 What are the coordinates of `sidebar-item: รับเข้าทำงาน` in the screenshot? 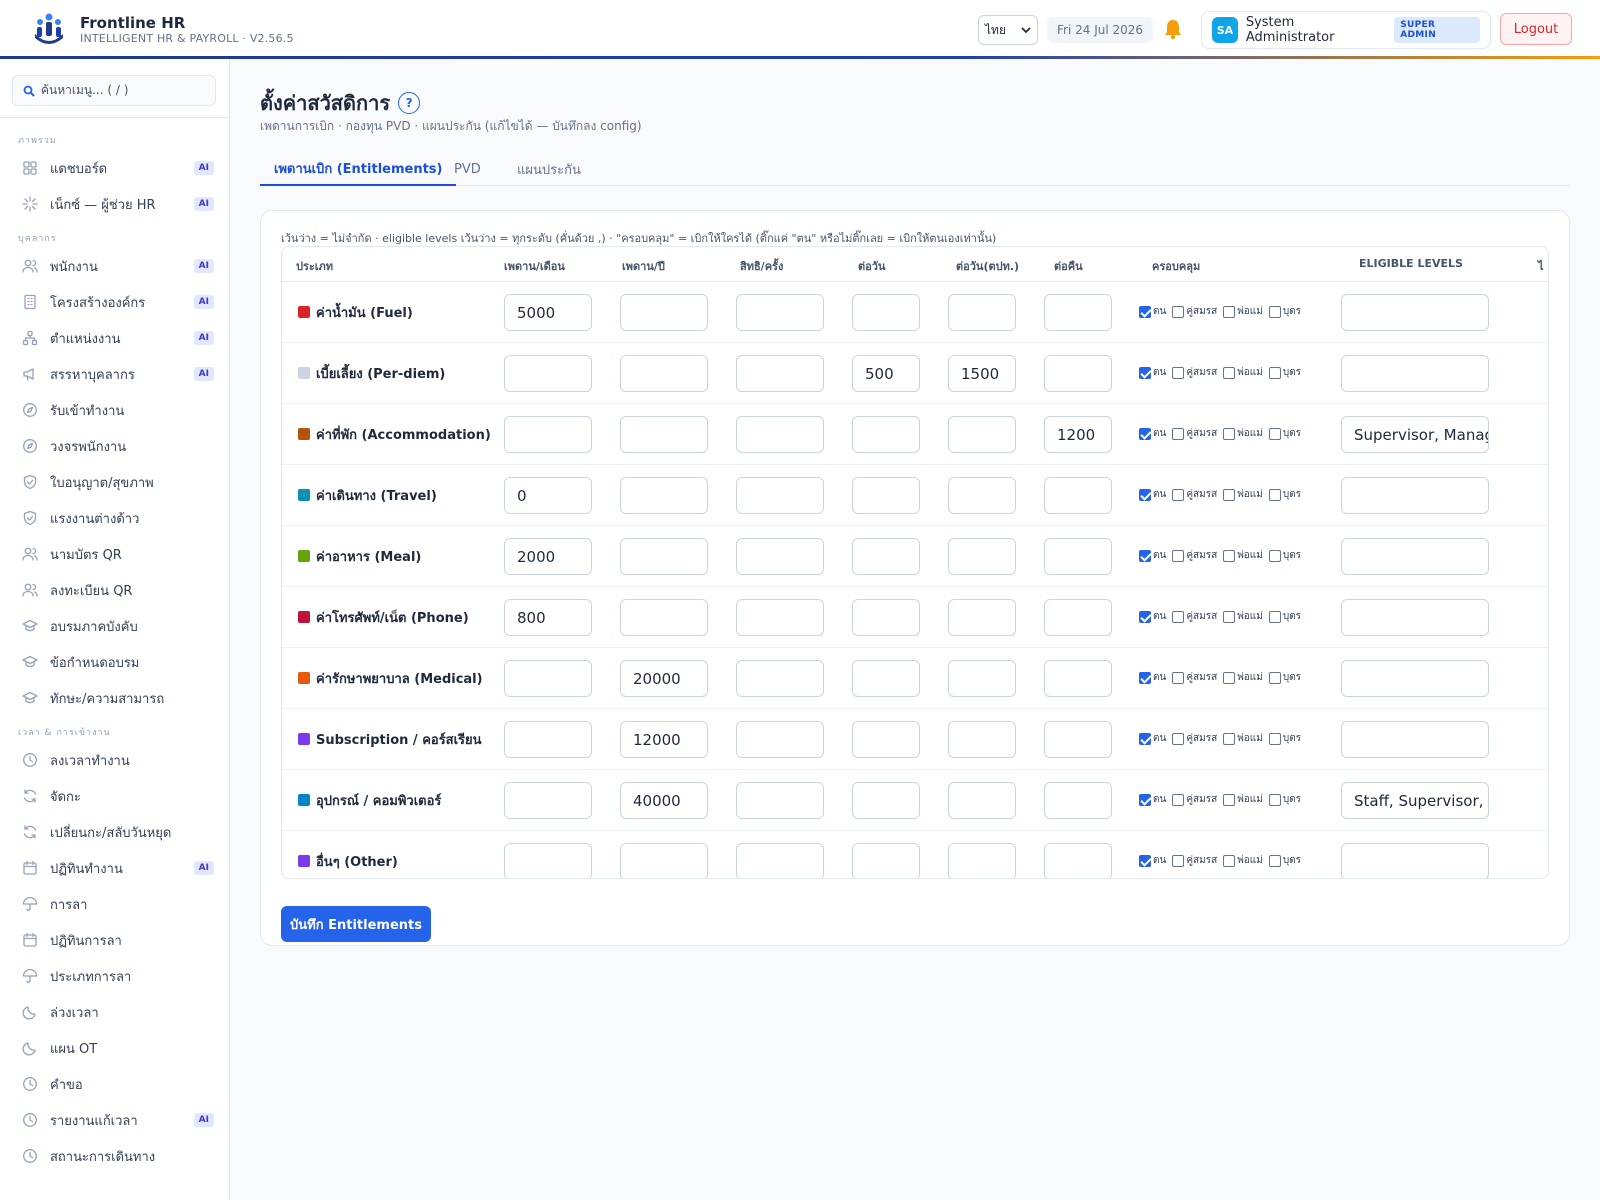 It's located at (115, 410).